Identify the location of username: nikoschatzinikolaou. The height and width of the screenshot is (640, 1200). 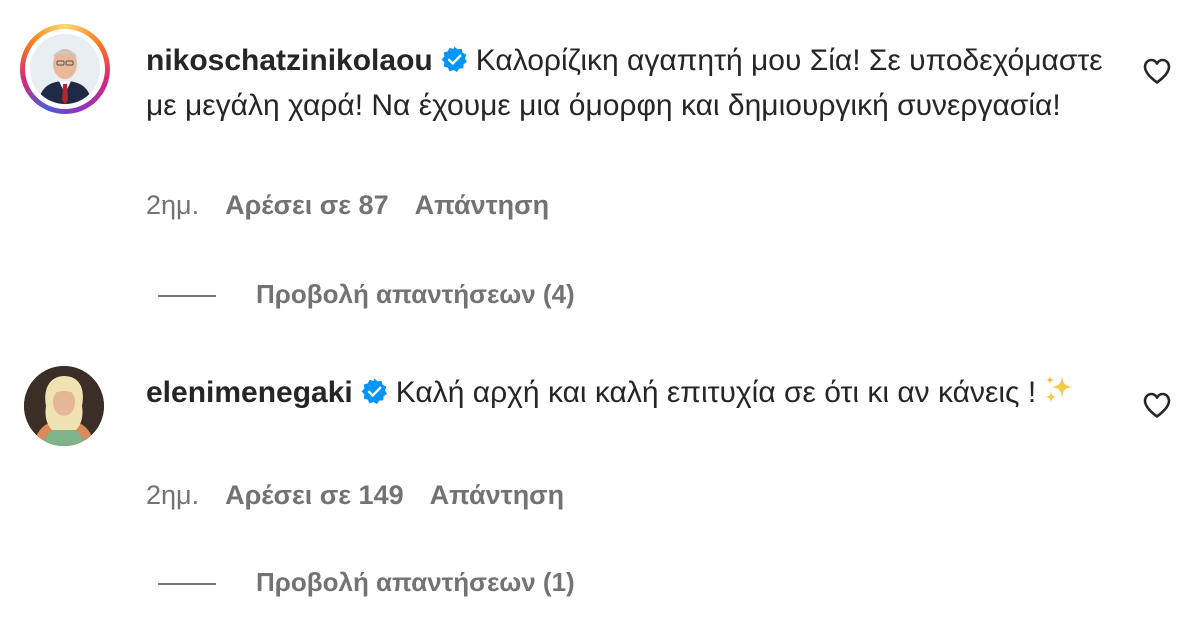
(289, 60).